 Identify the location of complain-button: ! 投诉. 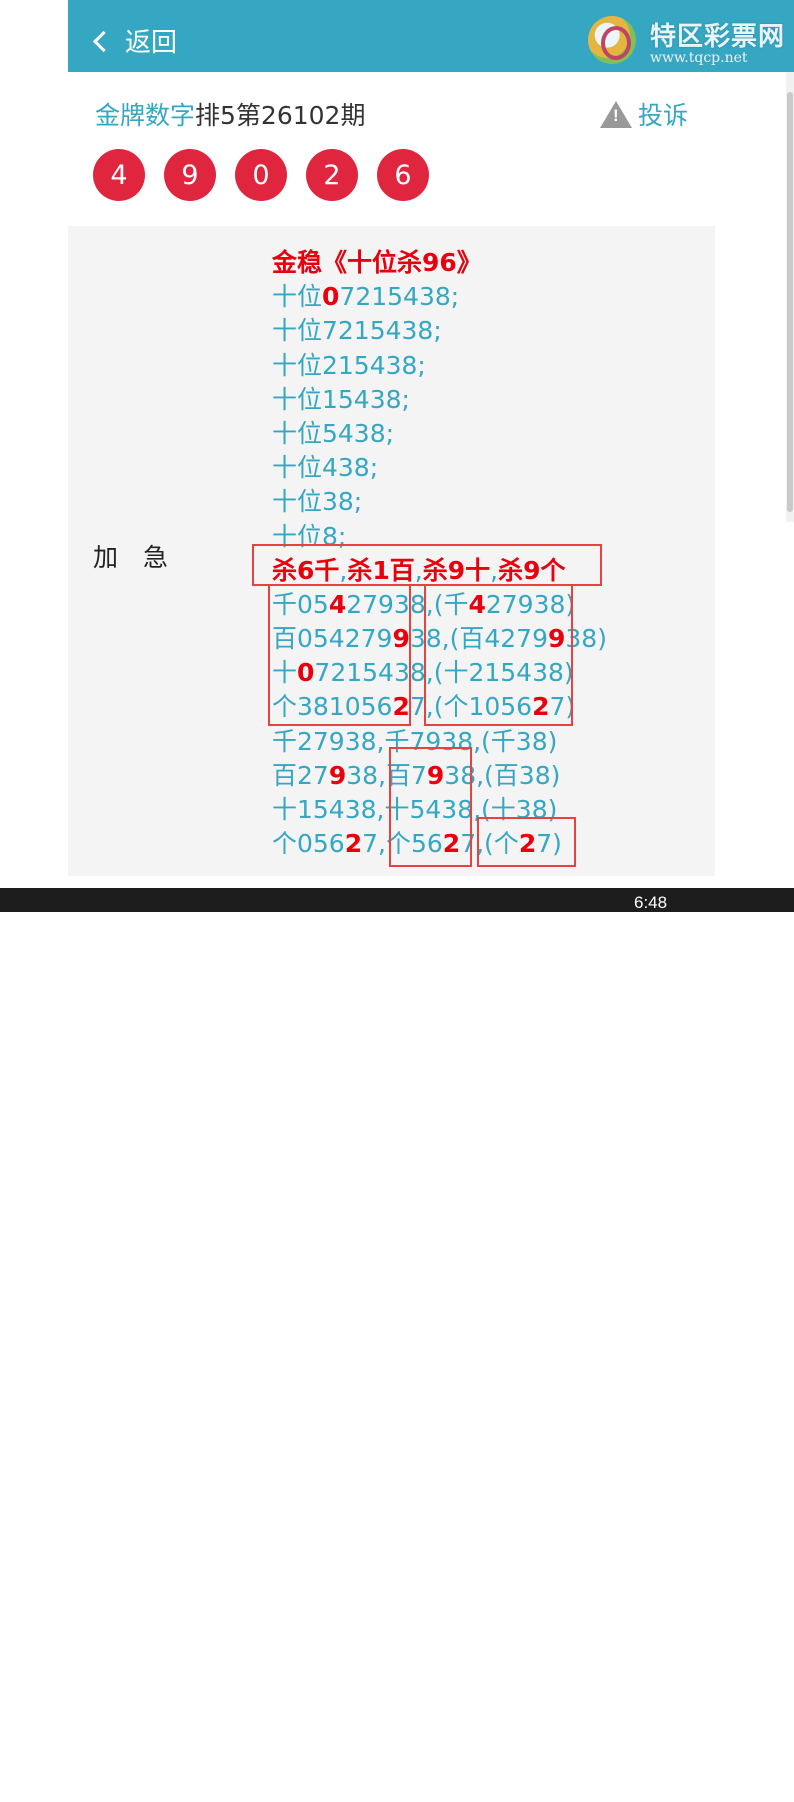
(644, 114).